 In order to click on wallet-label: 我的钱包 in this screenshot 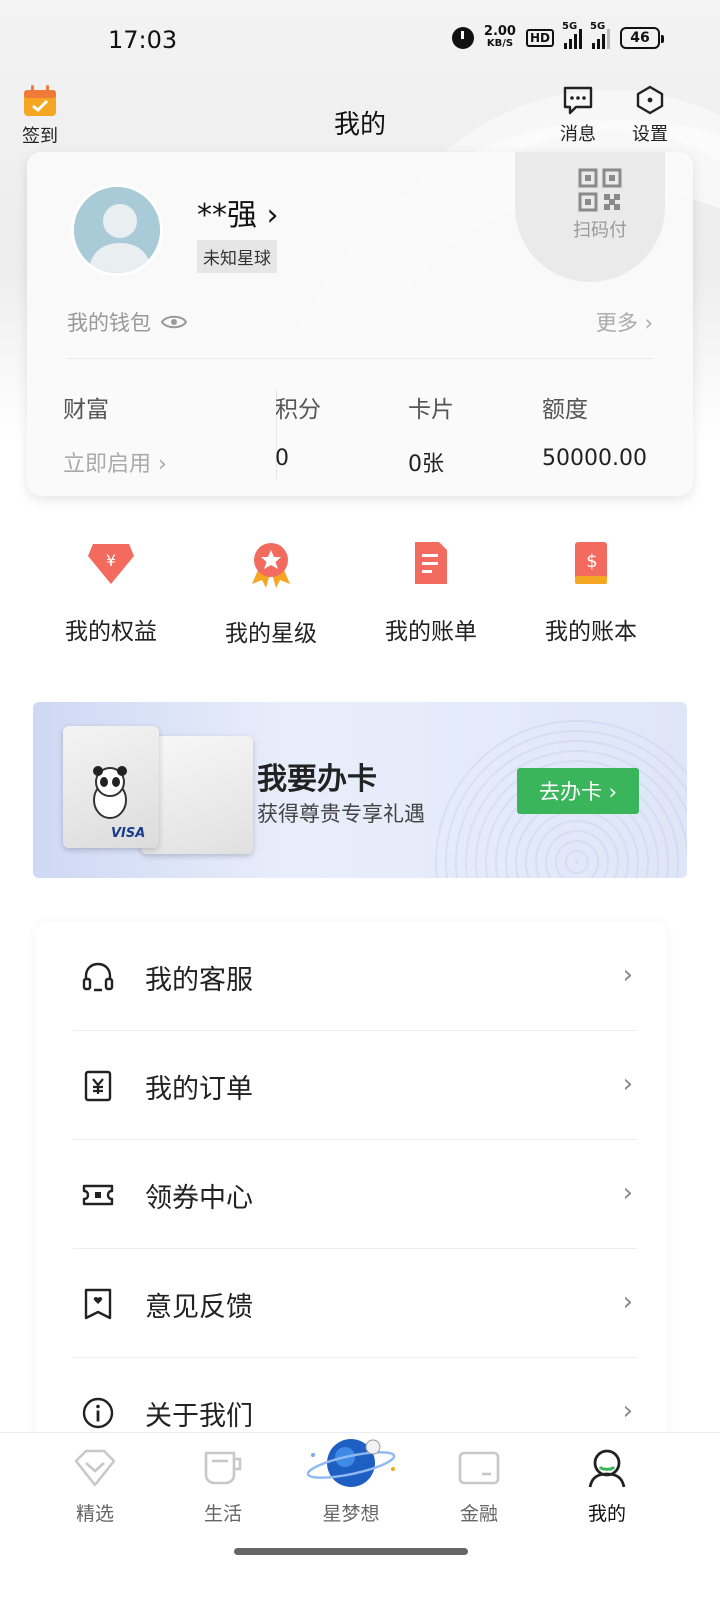, I will do `click(109, 323)`.